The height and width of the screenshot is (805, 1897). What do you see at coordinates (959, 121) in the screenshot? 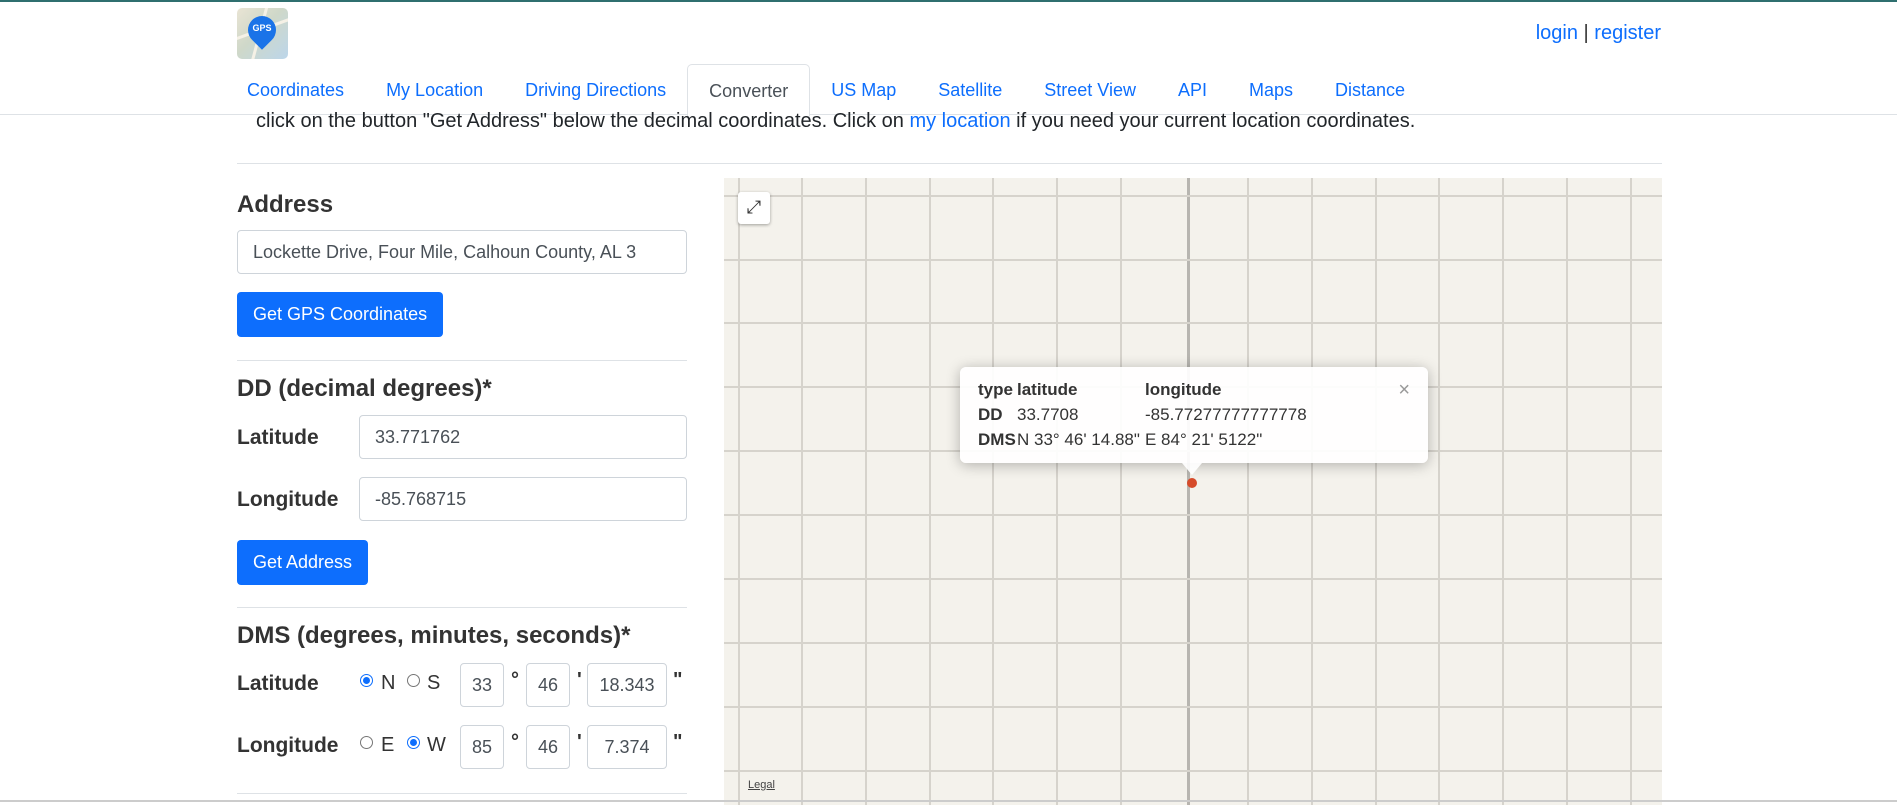
I see `my-location-link: my location` at bounding box center [959, 121].